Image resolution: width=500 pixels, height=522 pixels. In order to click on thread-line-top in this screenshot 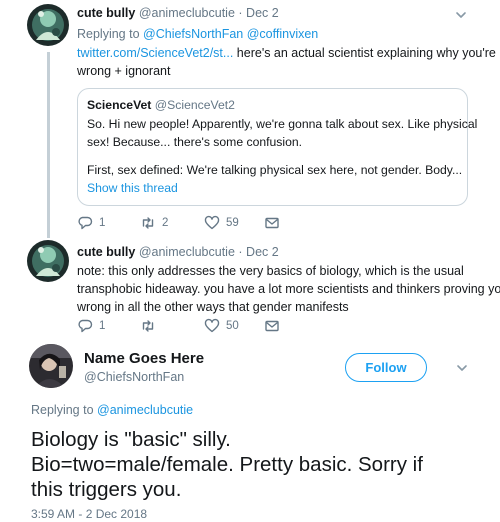, I will do `click(48, 145)`.